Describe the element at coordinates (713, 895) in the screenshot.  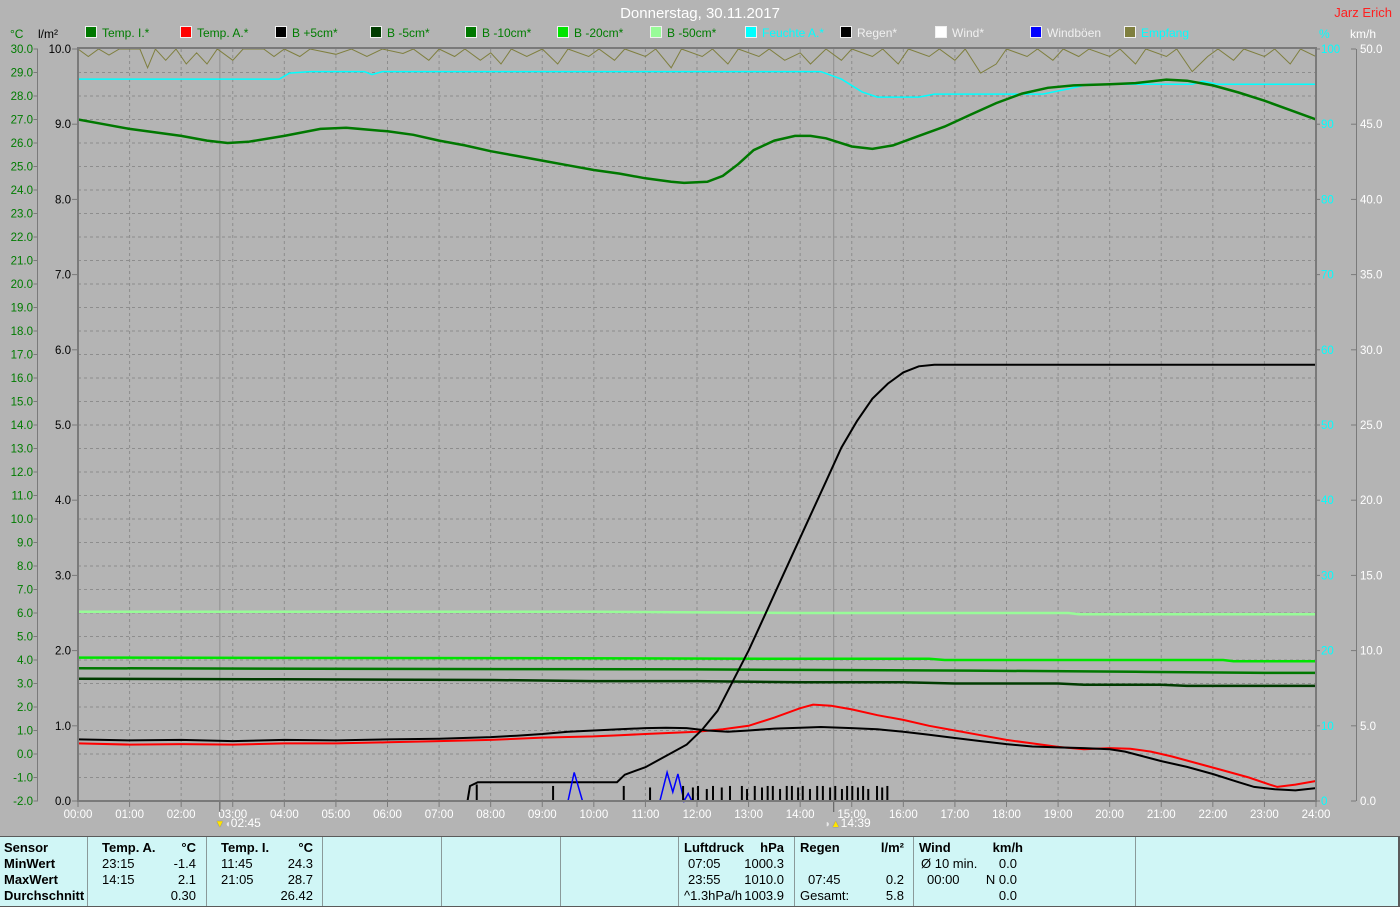
I see `trend-label: ^1.3hPa/h` at that location.